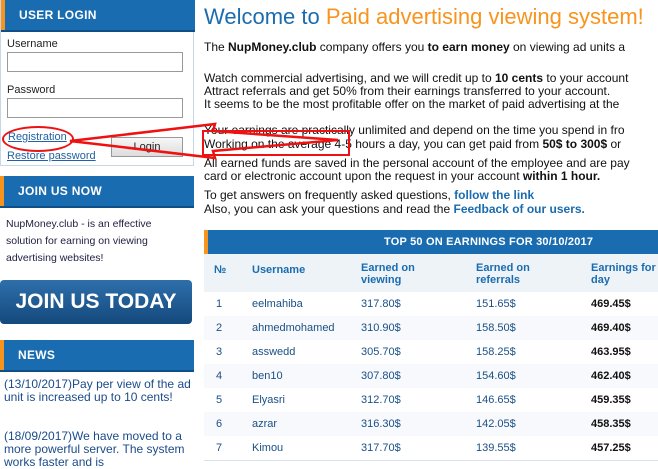  What do you see at coordinates (38, 139) in the screenshot?
I see `annotation-circle` at bounding box center [38, 139].